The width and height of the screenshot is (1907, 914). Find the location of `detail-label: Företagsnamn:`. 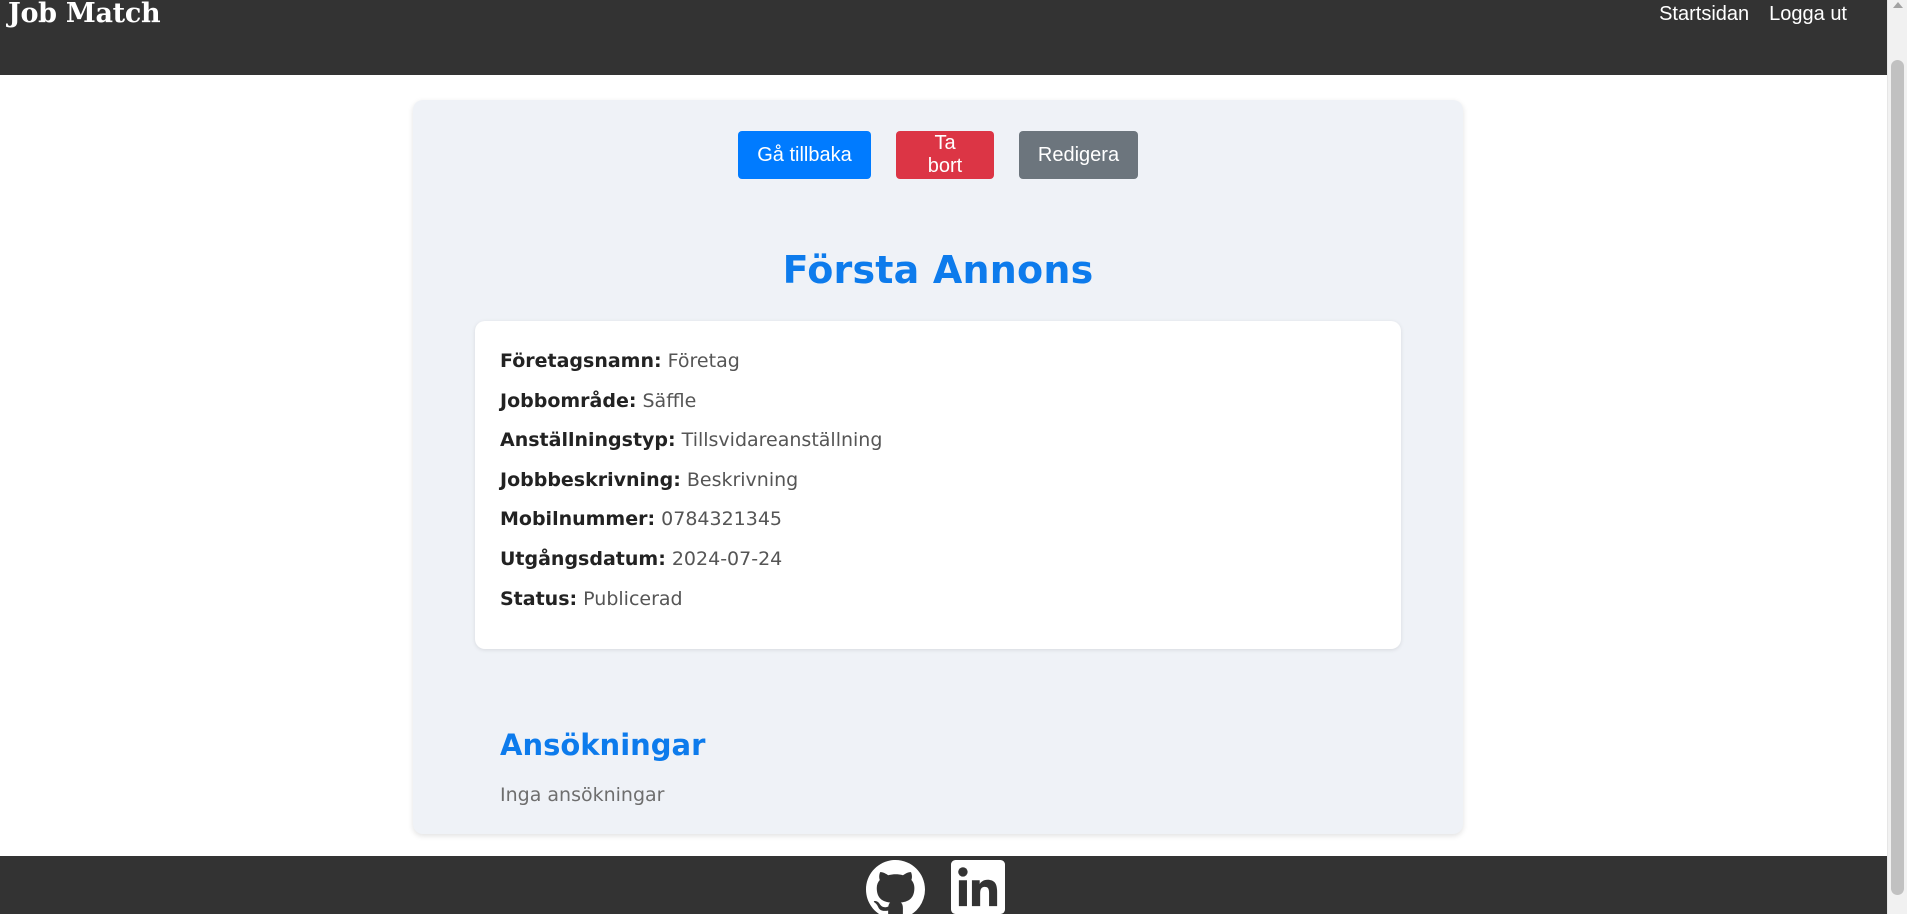

detail-label: Företagsnamn: is located at coordinates (581, 361).